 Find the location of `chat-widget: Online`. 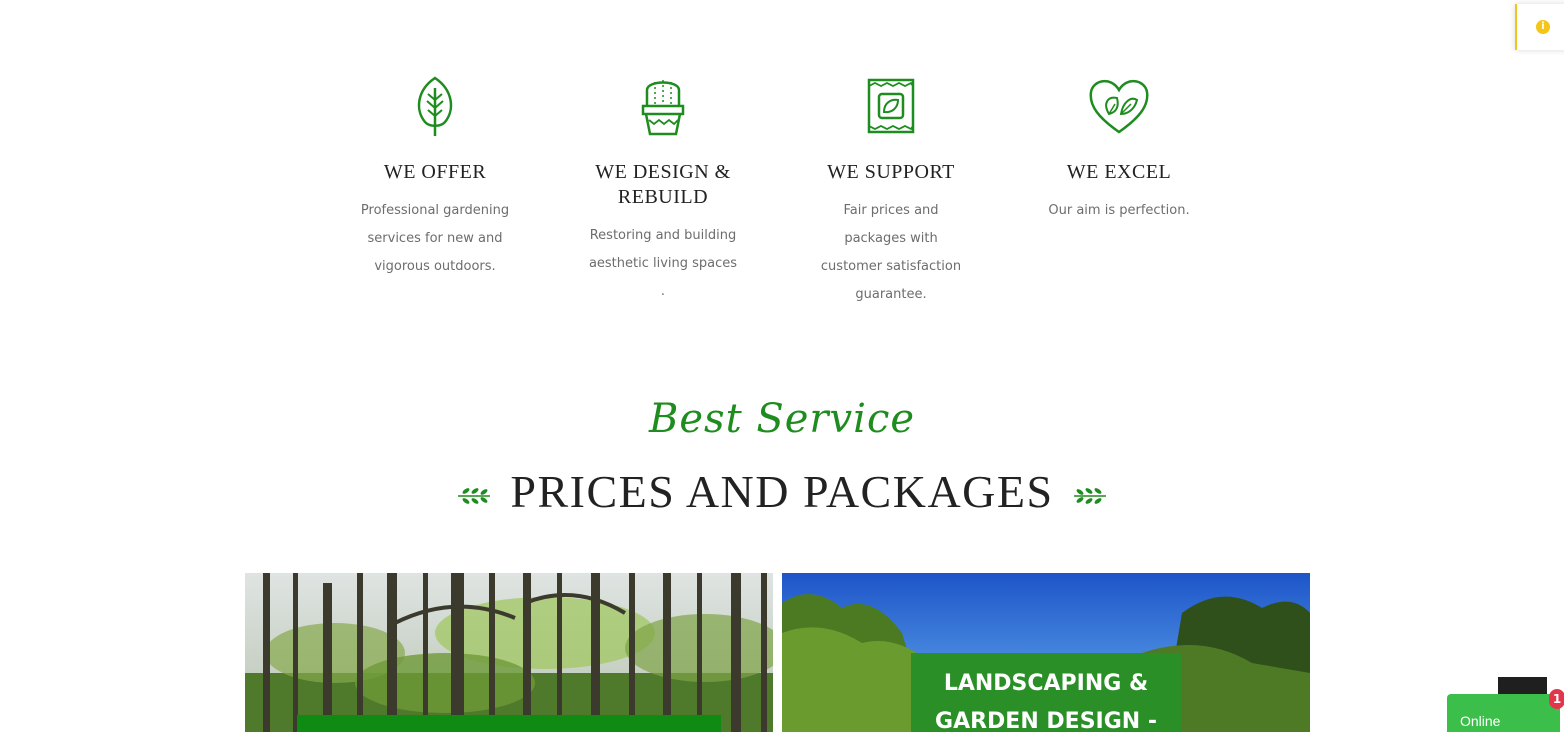

chat-widget: Online is located at coordinates (1503, 713).